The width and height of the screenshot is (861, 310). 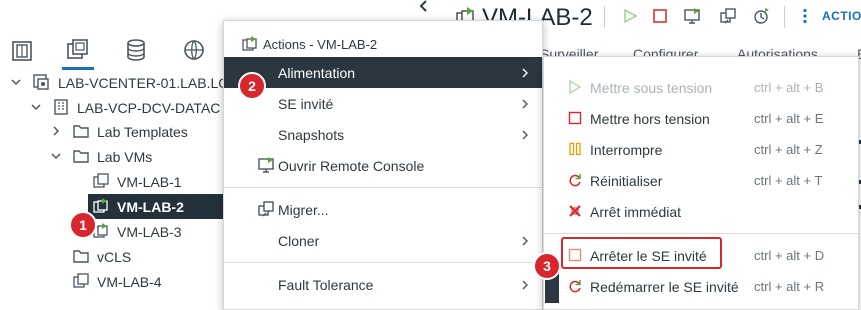 I want to click on tree-label-lab-templates: Lab Templates, so click(x=142, y=131).